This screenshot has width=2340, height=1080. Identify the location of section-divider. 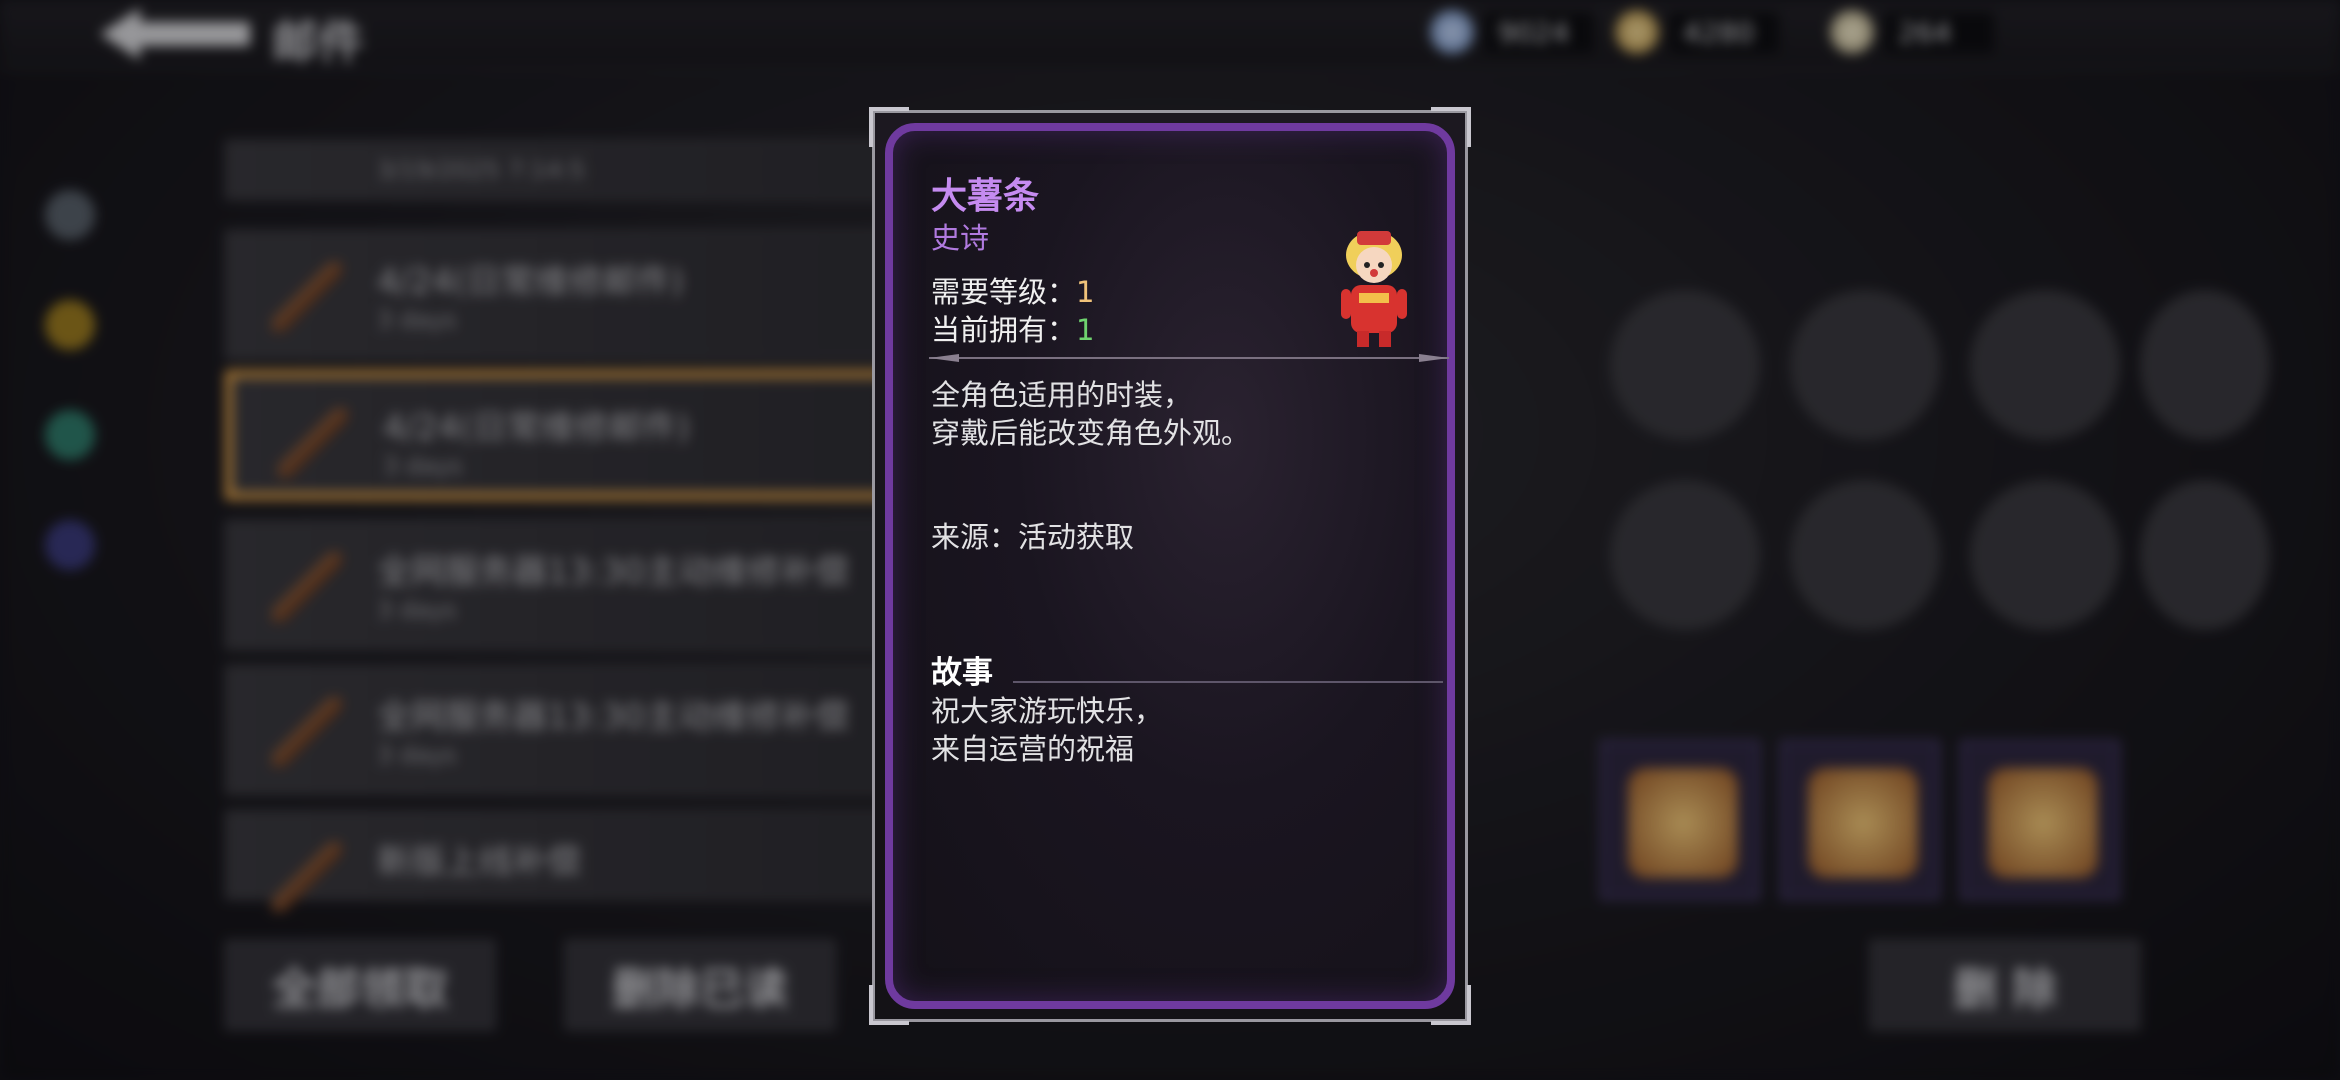
(1189, 358).